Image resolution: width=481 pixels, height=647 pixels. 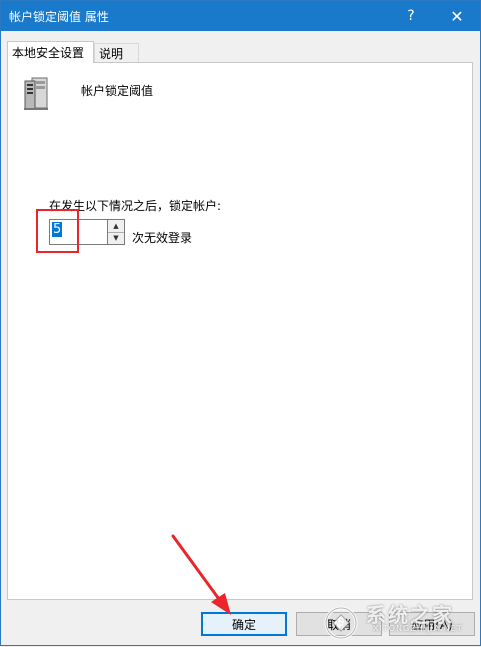 I want to click on policy-name: 帐户锁定阈值, so click(x=117, y=91).